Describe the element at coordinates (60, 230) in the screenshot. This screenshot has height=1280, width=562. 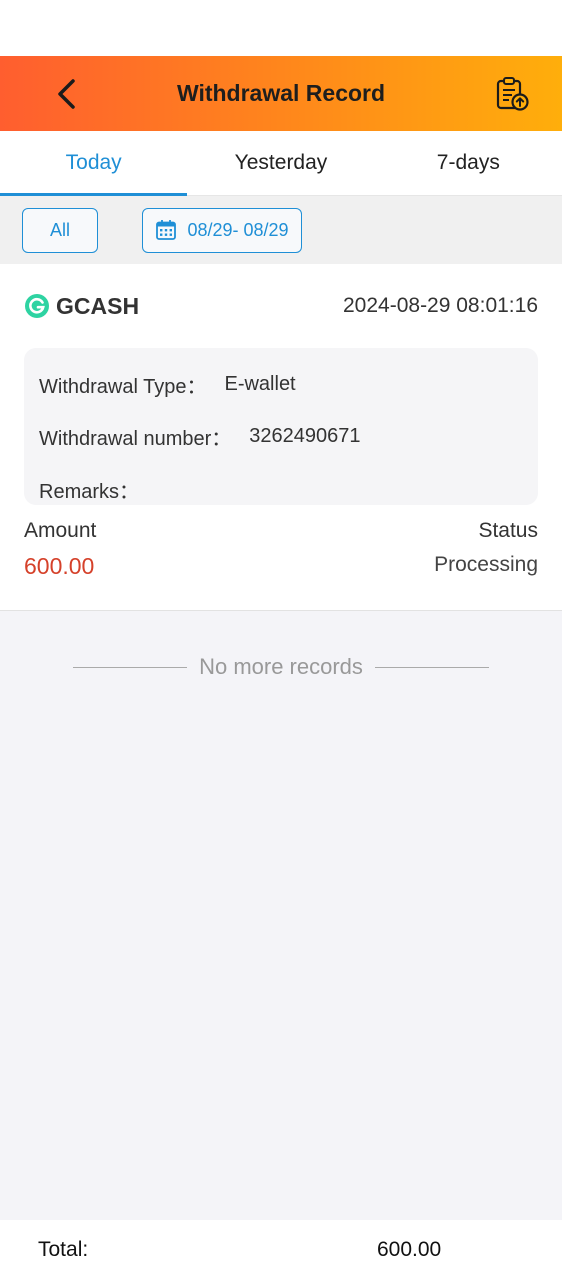
I see `filter-all-button: All` at that location.